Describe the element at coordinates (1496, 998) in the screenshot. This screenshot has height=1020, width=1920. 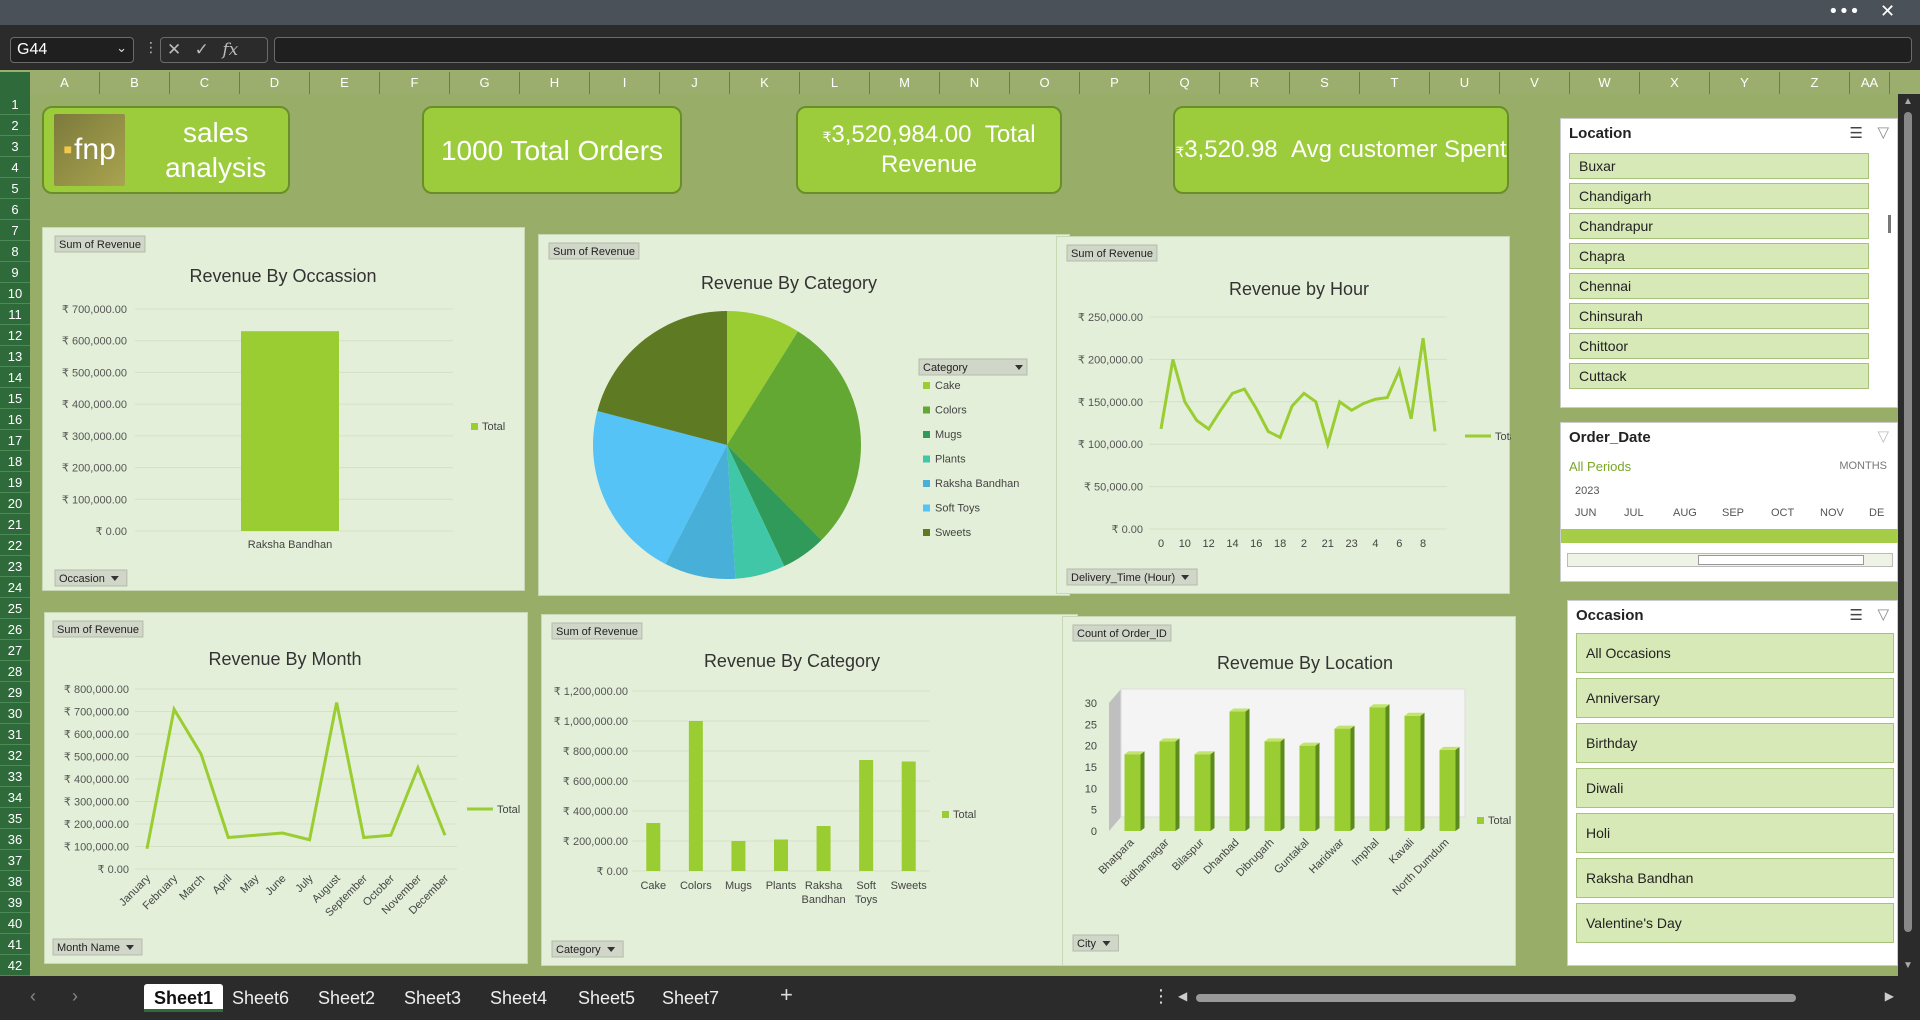
I see `h-scroll-thumb` at that location.